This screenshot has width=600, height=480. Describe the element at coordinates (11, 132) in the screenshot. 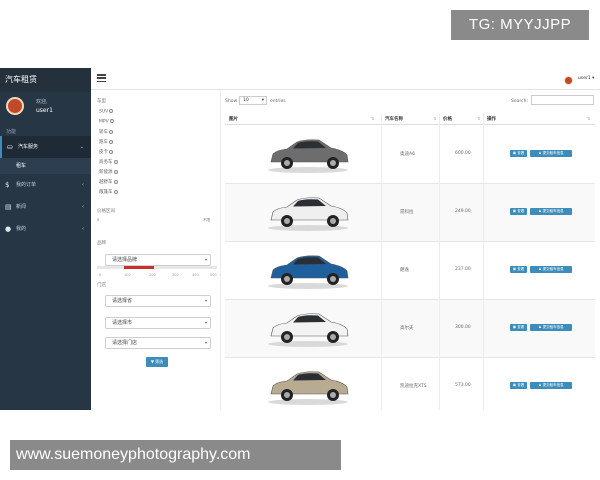

I see `nav-section-label: 功能` at that location.